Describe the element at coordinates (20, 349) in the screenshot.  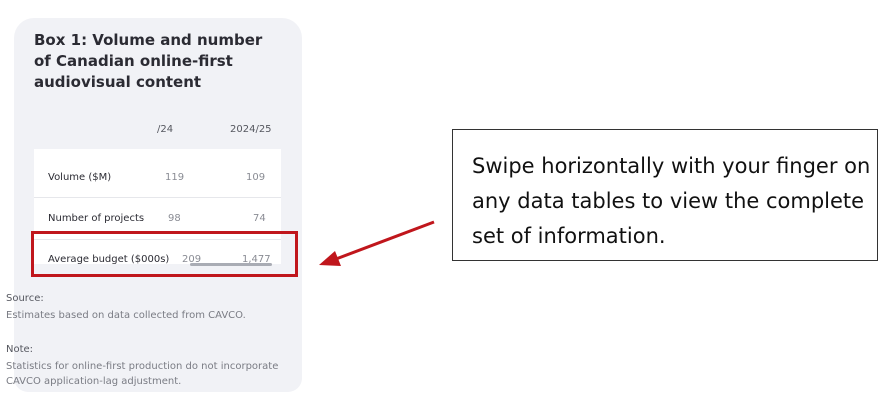
I see `note-label: Note:` at that location.